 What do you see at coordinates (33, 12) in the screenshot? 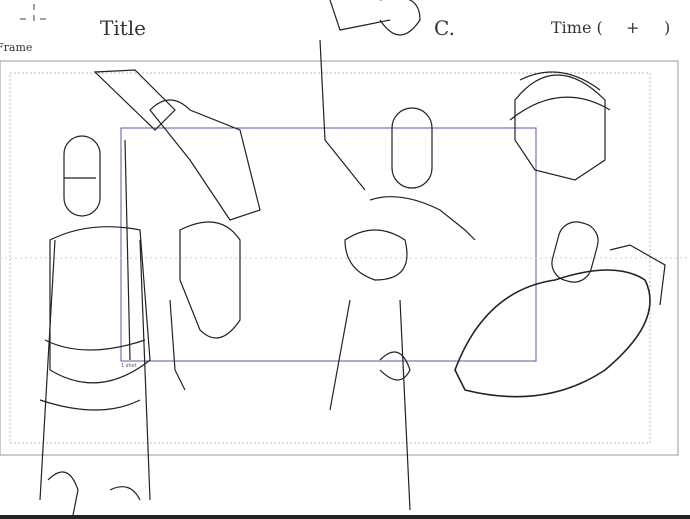
I see `registration-mark-icon` at bounding box center [33, 12].